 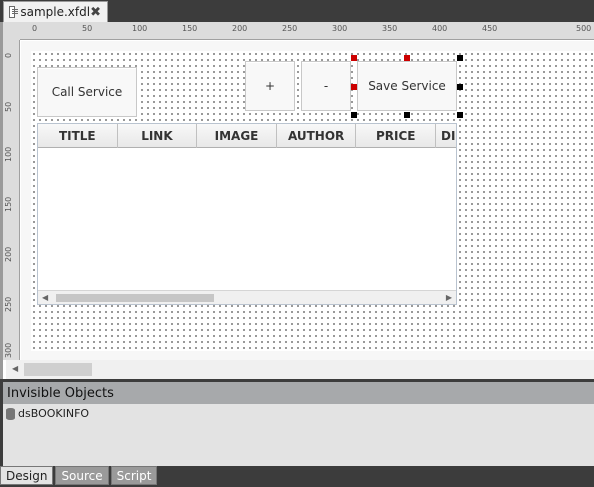 I want to click on add-button: +, so click(x=270, y=86).